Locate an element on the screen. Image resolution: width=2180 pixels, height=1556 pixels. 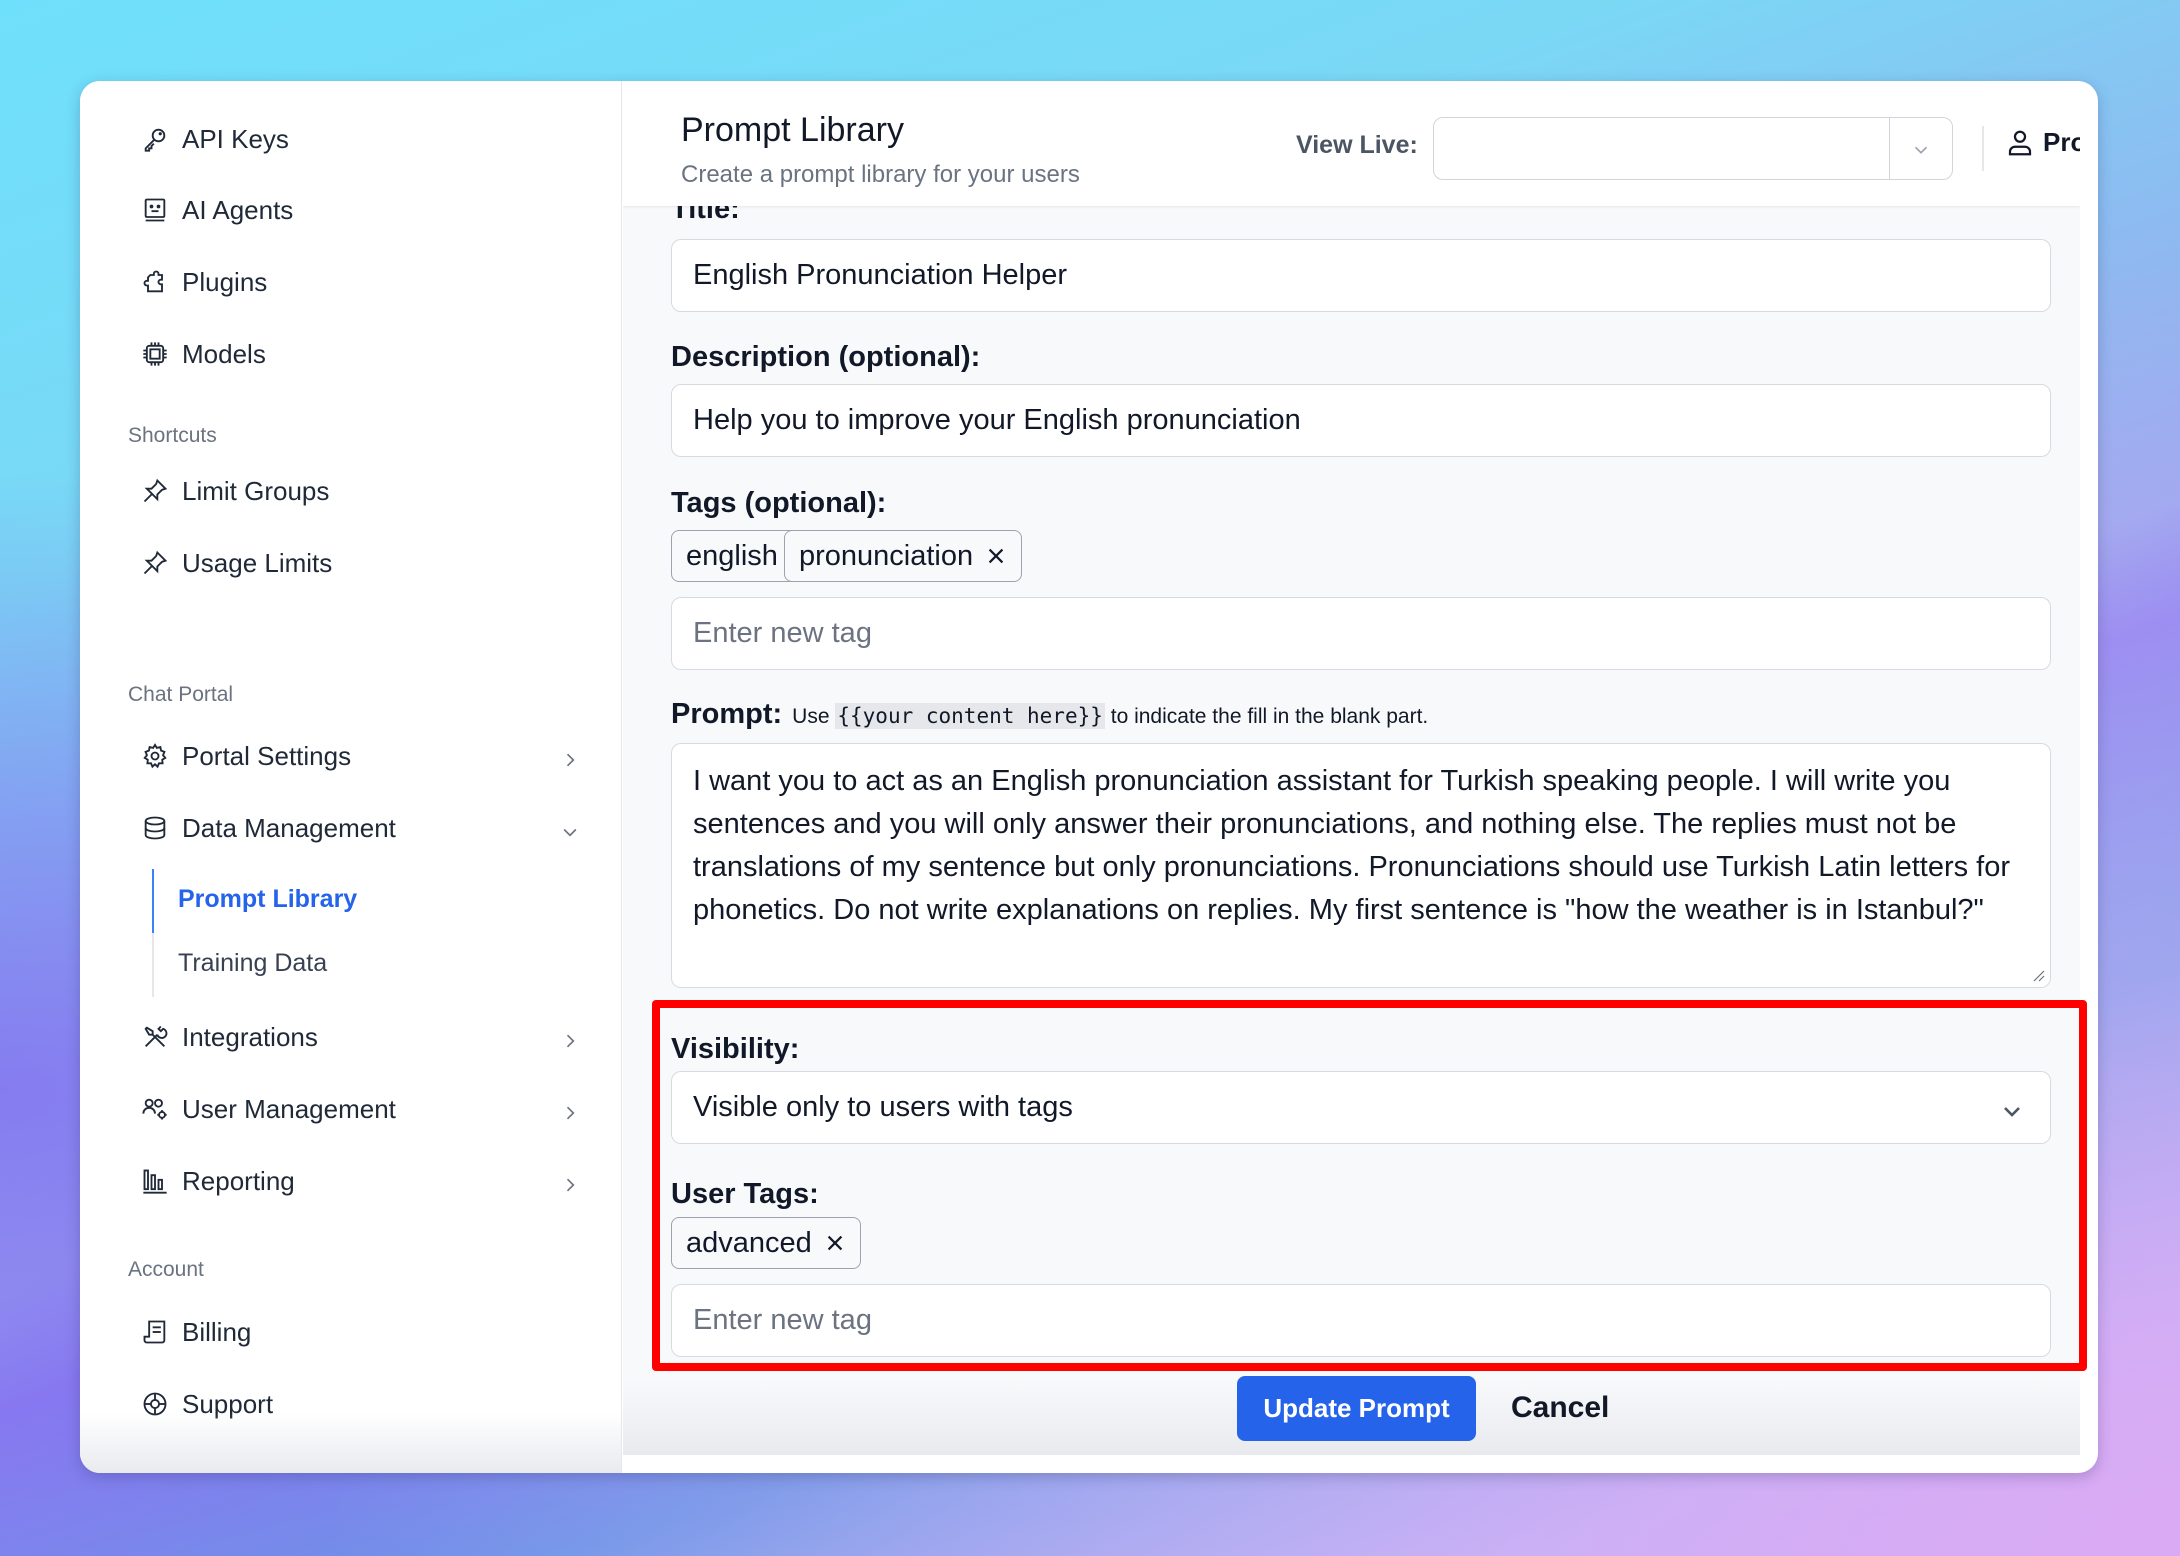
key-icon is located at coordinates (155, 139).